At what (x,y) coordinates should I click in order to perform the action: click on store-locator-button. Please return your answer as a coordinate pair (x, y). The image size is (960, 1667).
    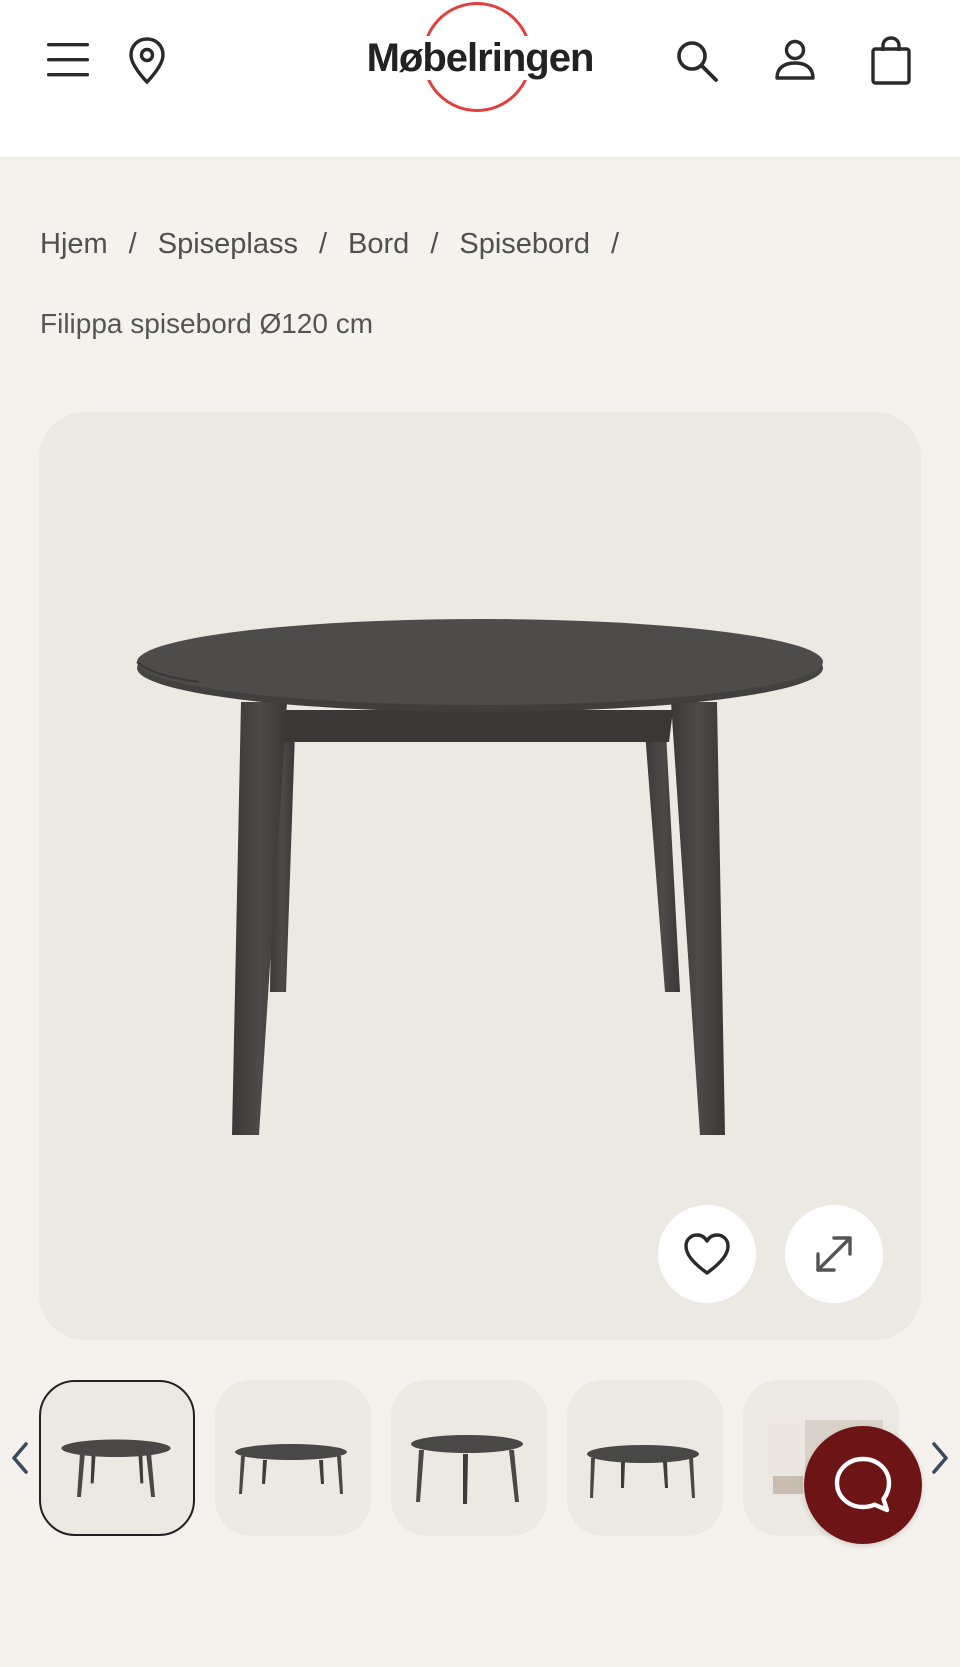
    Looking at the image, I should click on (147, 61).